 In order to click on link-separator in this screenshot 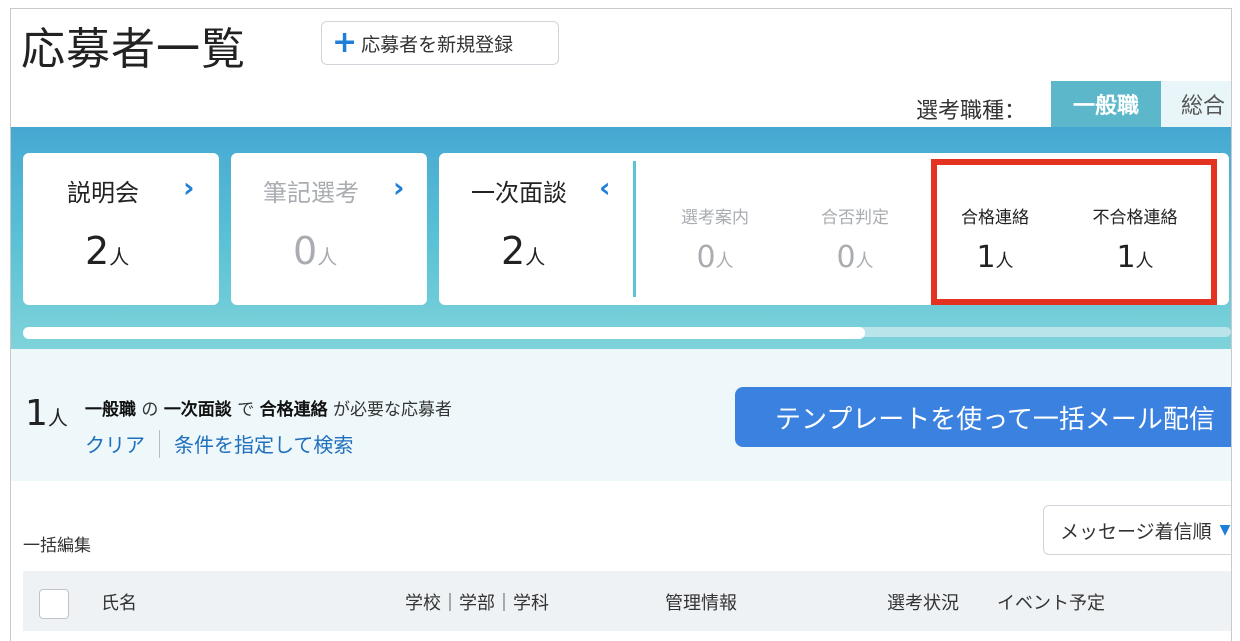, I will do `click(159, 443)`.